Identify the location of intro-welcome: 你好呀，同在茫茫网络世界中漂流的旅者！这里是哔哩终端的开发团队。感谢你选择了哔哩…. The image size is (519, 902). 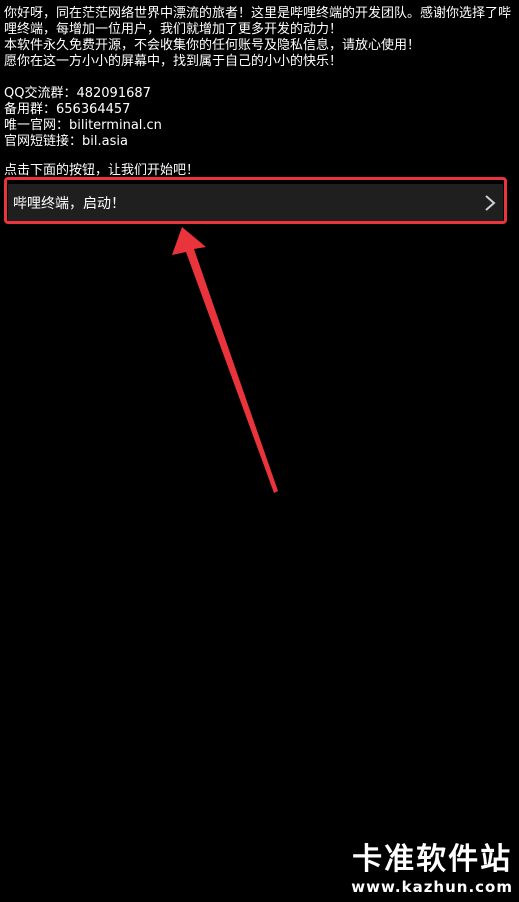
(258, 21).